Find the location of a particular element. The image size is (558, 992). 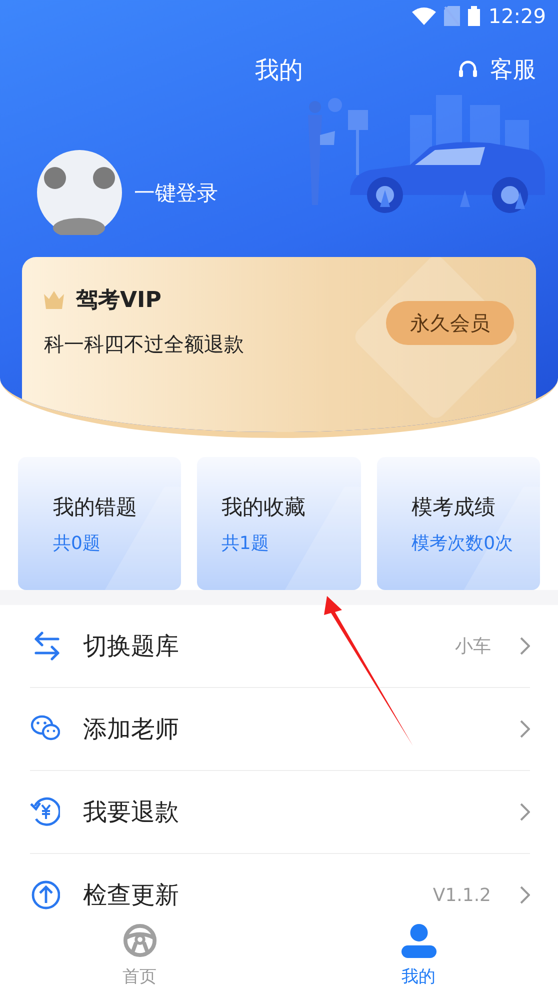

menu-label: 切换题库 is located at coordinates (131, 646).